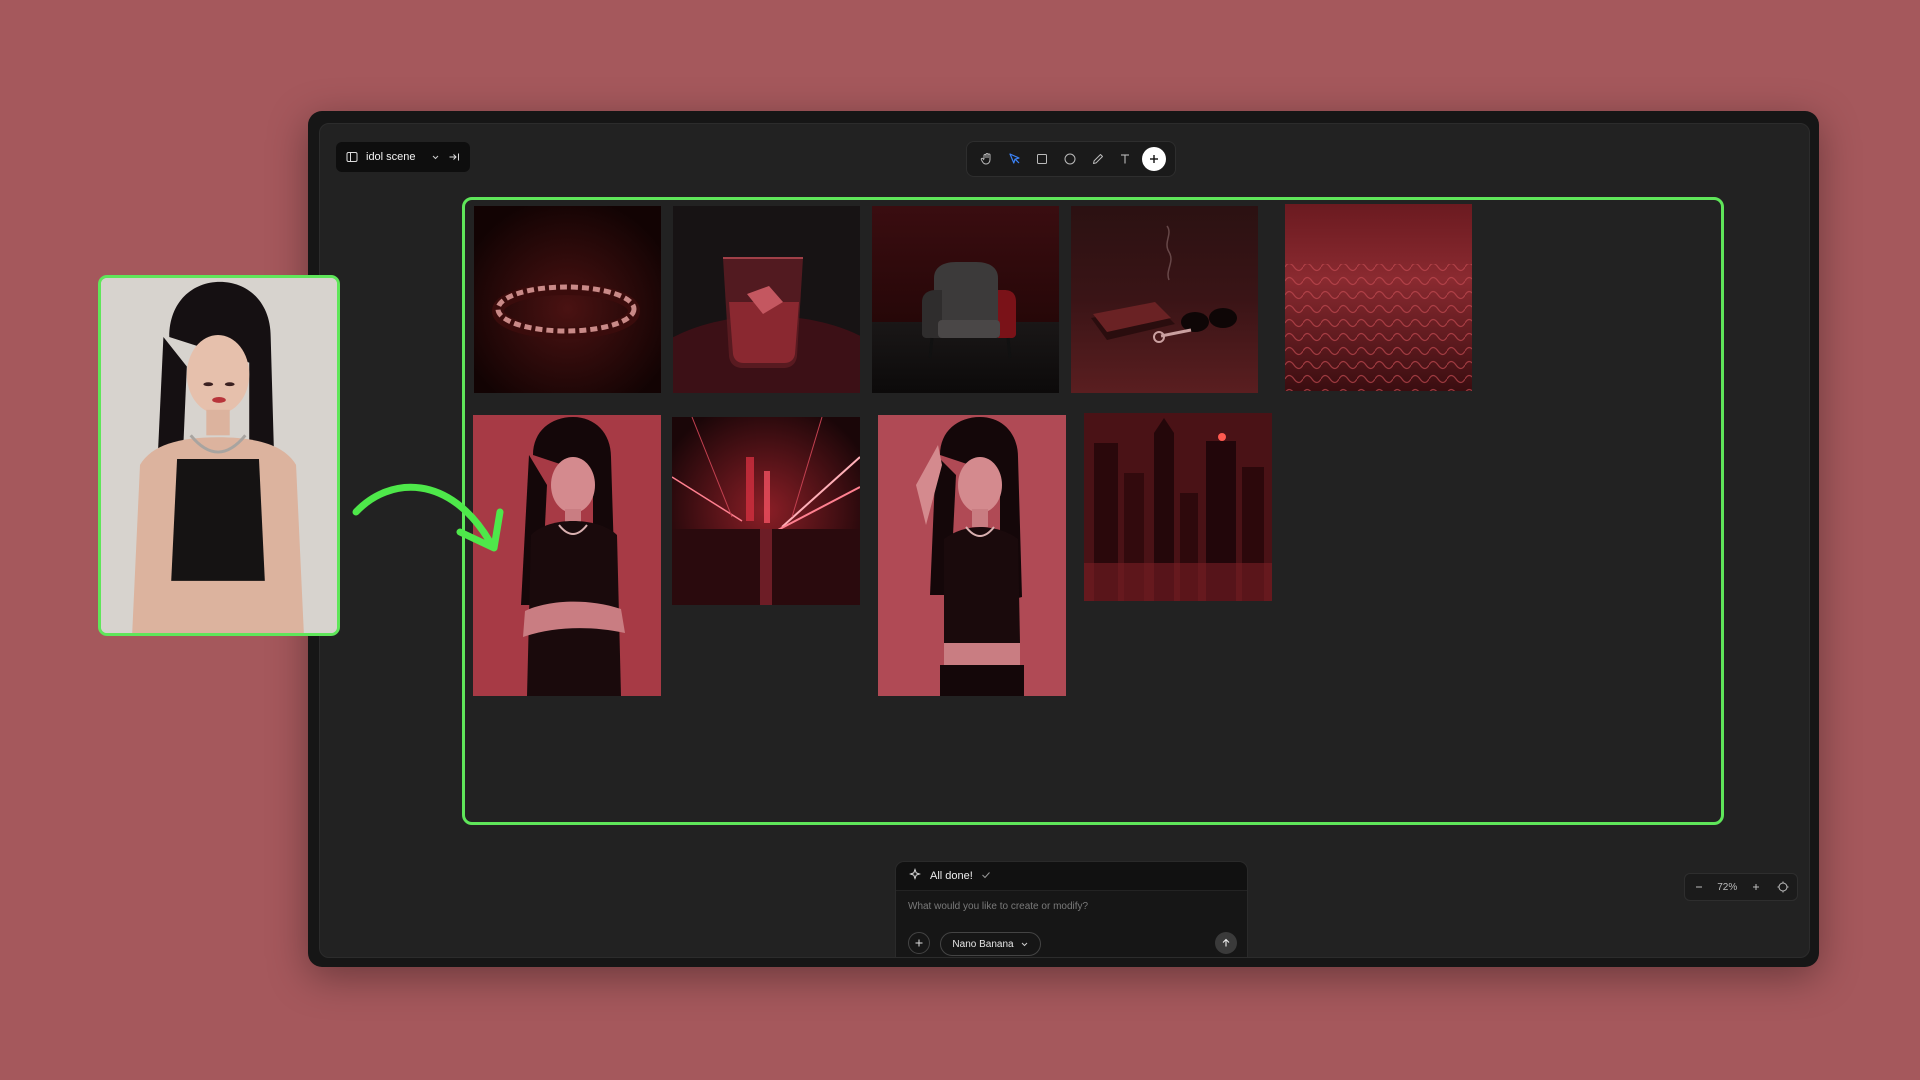 This screenshot has height=1080, width=1920. Describe the element at coordinates (1727, 887) in the screenshot. I see `zoom-level: 72%` at that location.